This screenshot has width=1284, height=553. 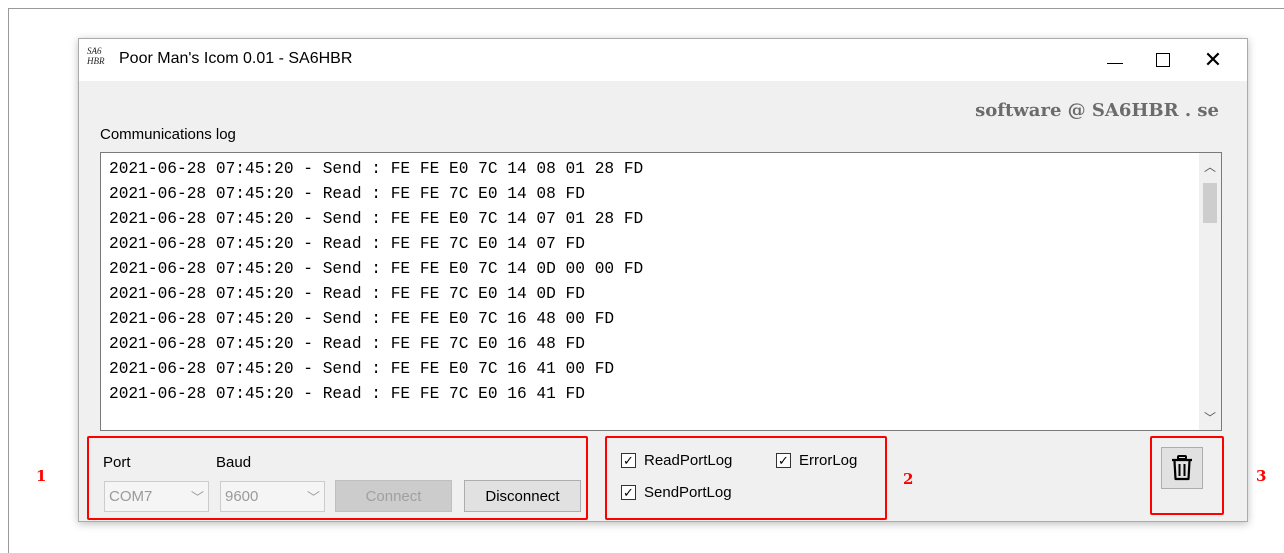 What do you see at coordinates (908, 479) in the screenshot?
I see `callout-number-2: 2` at bounding box center [908, 479].